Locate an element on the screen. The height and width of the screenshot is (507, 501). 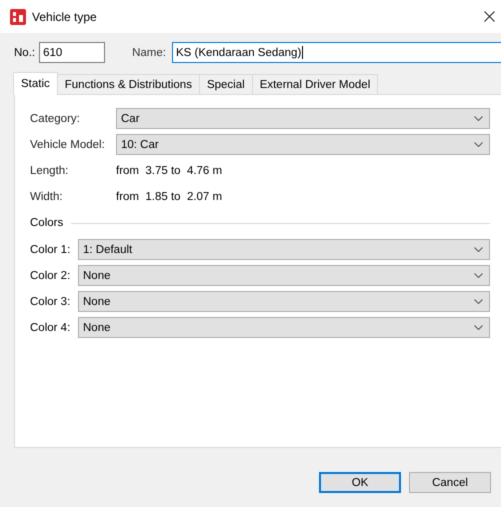
close-icon is located at coordinates (489, 16).